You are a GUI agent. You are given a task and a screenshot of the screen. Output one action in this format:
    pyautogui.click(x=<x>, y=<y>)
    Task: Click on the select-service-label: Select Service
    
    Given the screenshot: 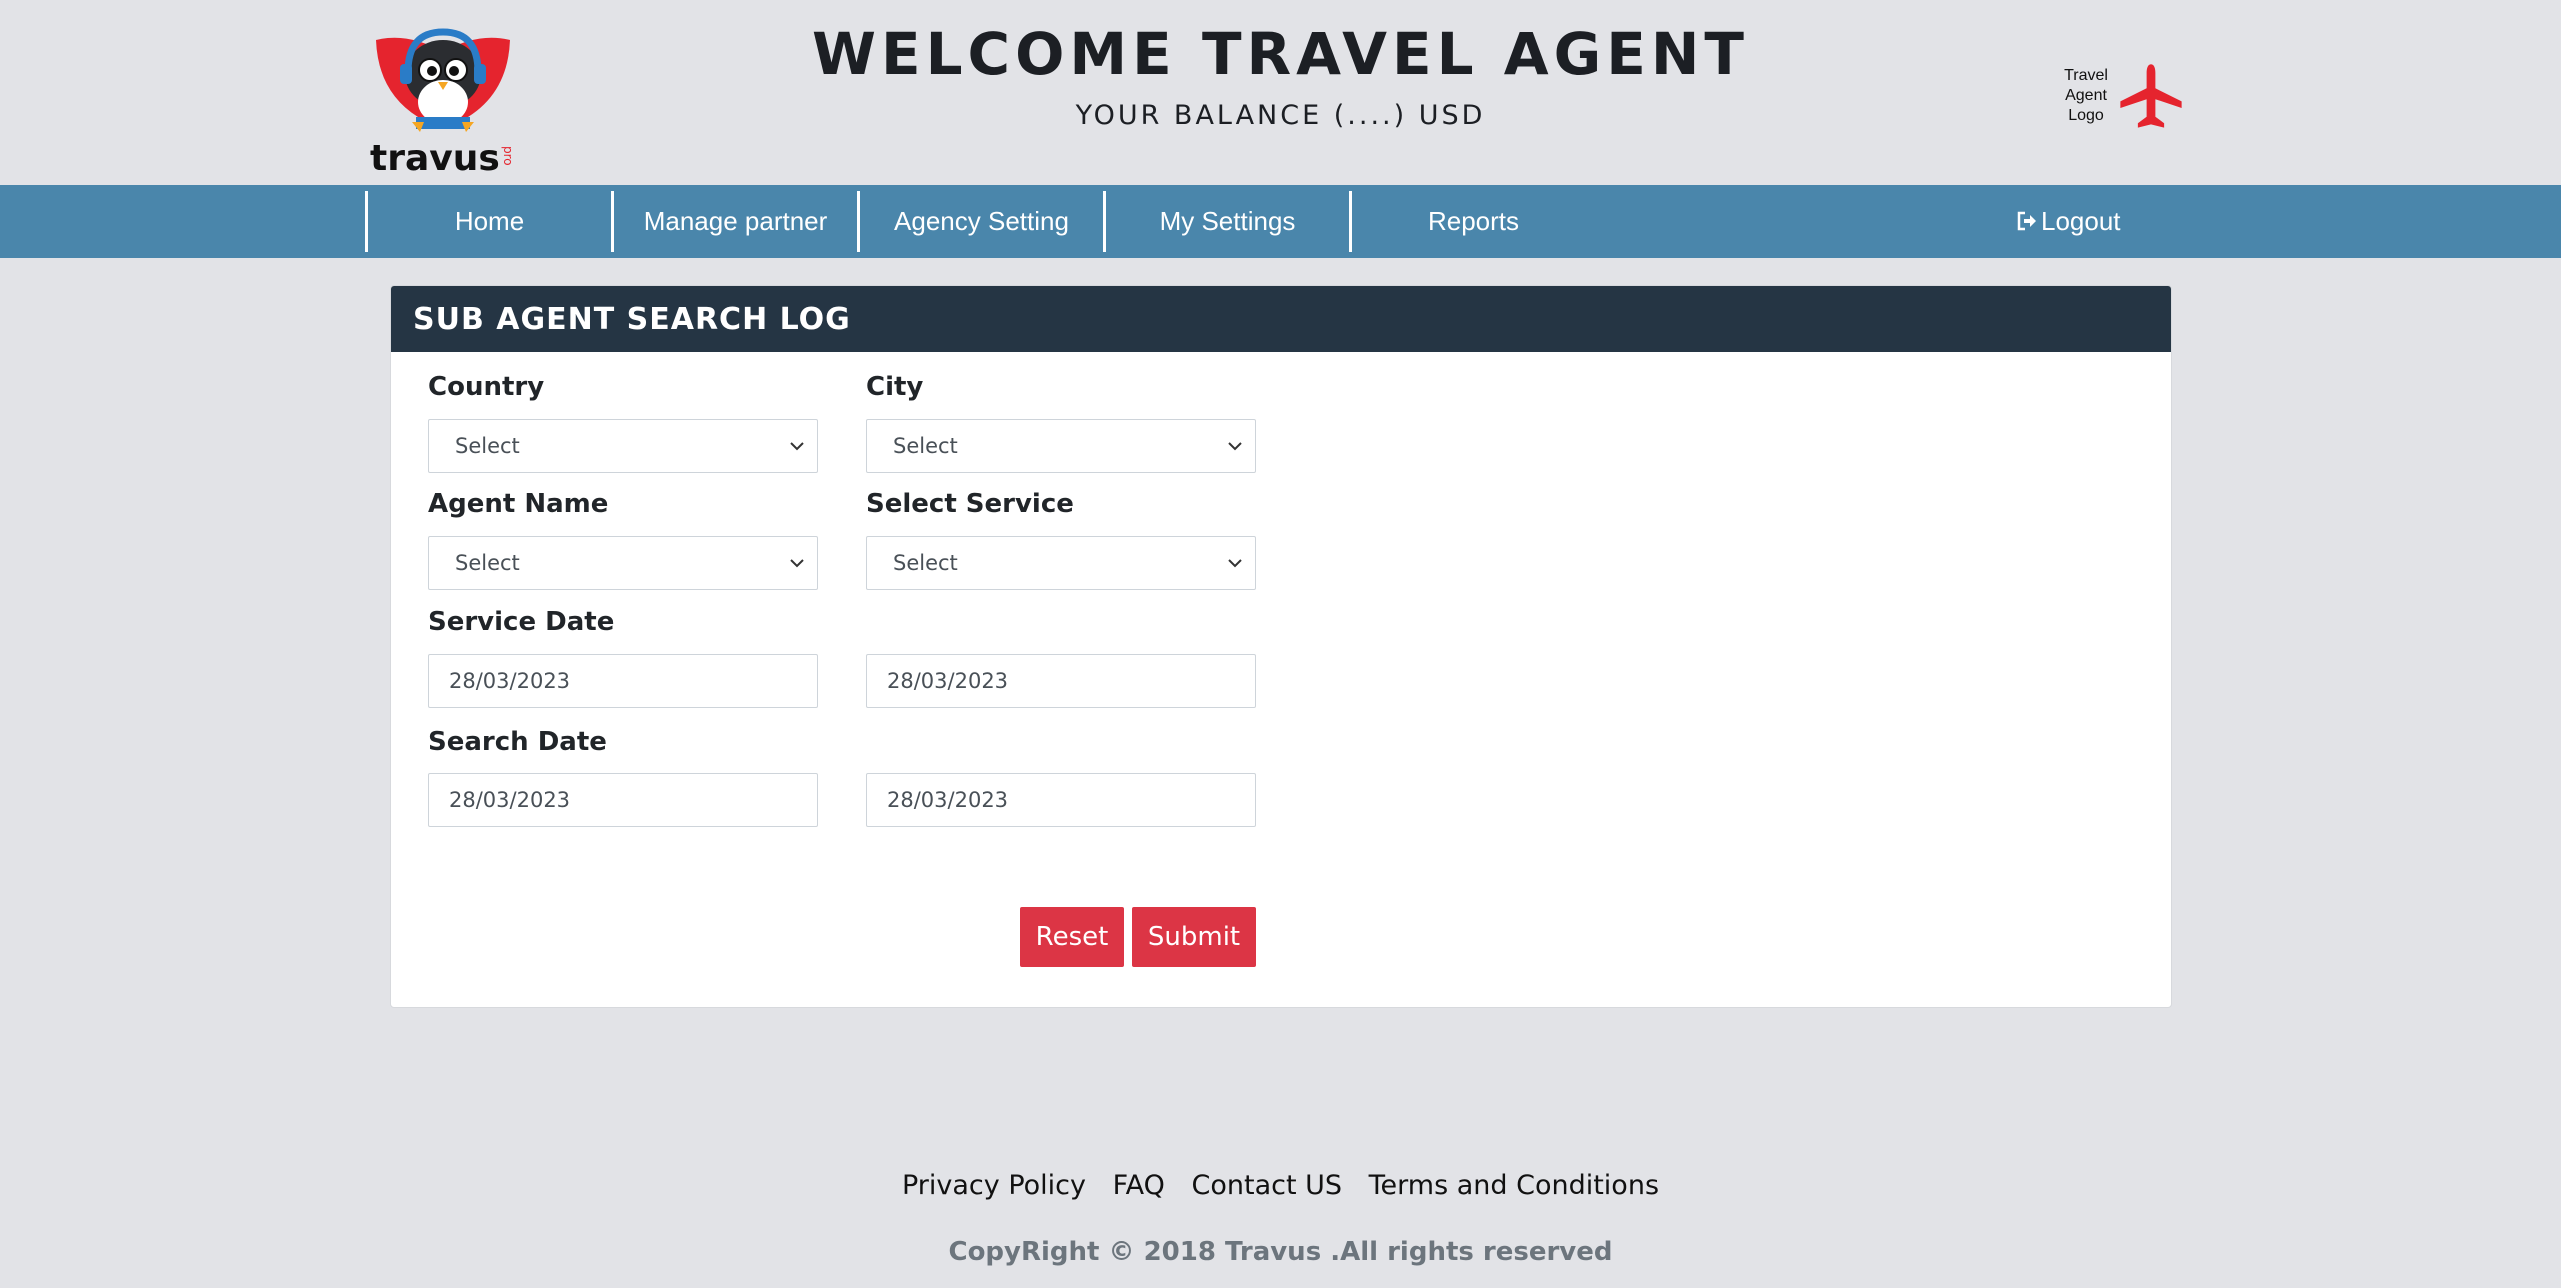 What is the action you would take?
    pyautogui.click(x=970, y=504)
    